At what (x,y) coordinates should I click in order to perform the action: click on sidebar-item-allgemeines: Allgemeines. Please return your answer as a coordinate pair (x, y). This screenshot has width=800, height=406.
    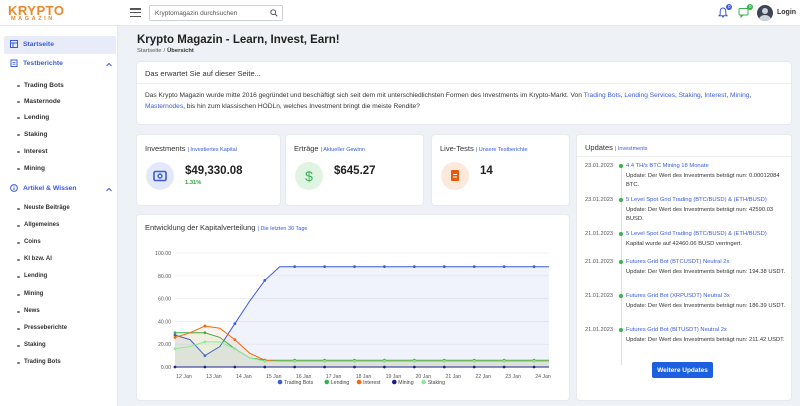
    Looking at the image, I should click on (37, 225).